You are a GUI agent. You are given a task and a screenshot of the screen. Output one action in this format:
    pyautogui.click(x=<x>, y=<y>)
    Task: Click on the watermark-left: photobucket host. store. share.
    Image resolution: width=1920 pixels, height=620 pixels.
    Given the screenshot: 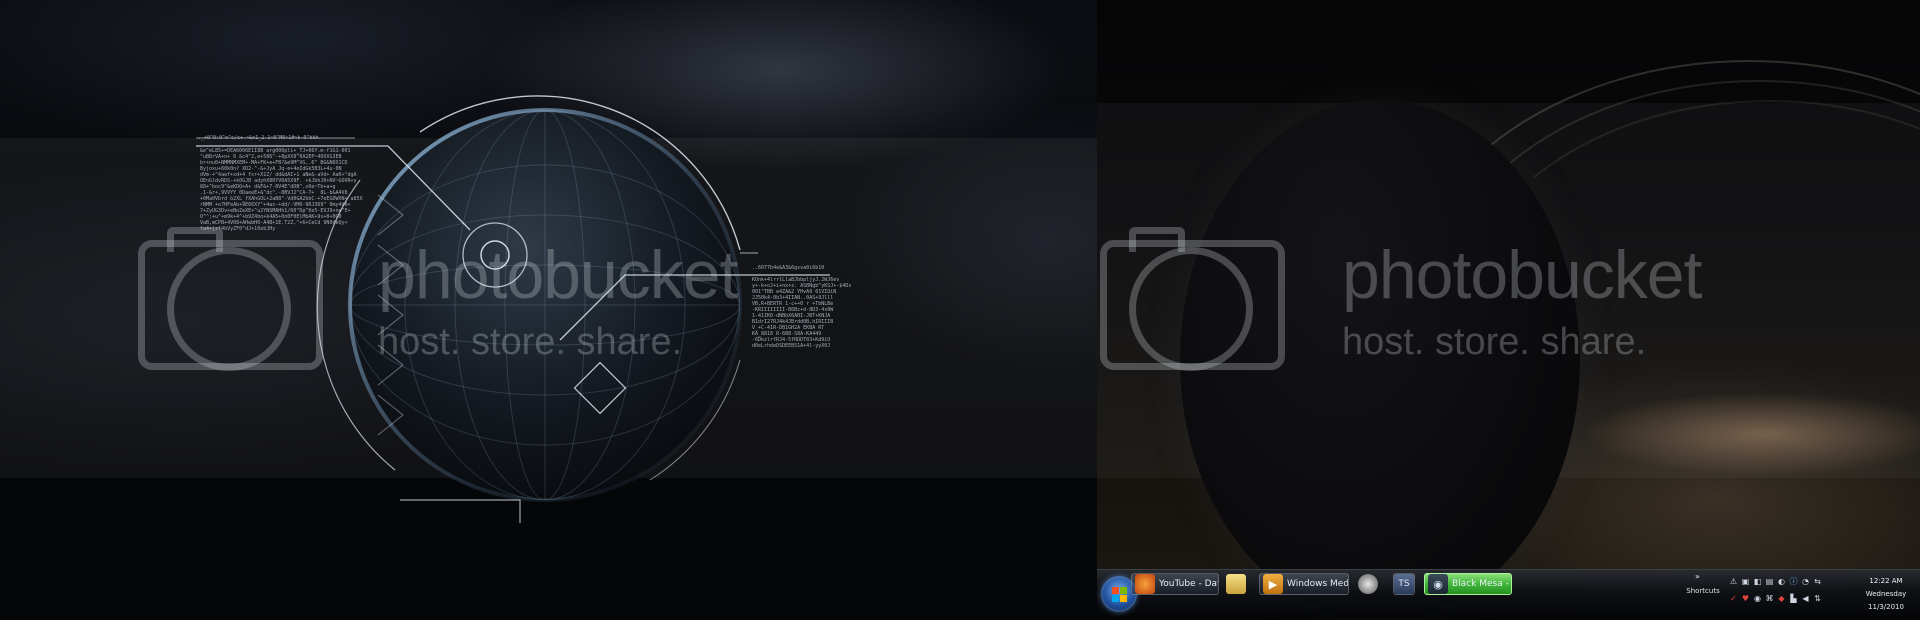 What is the action you would take?
    pyautogui.click(x=558, y=300)
    